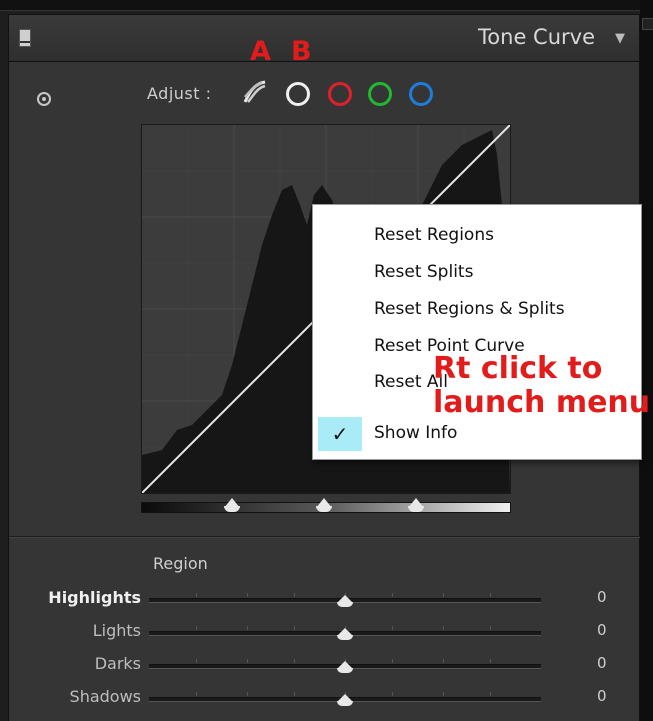  Describe the element at coordinates (416, 505) in the screenshot. I see `split-handle-highlights` at that location.